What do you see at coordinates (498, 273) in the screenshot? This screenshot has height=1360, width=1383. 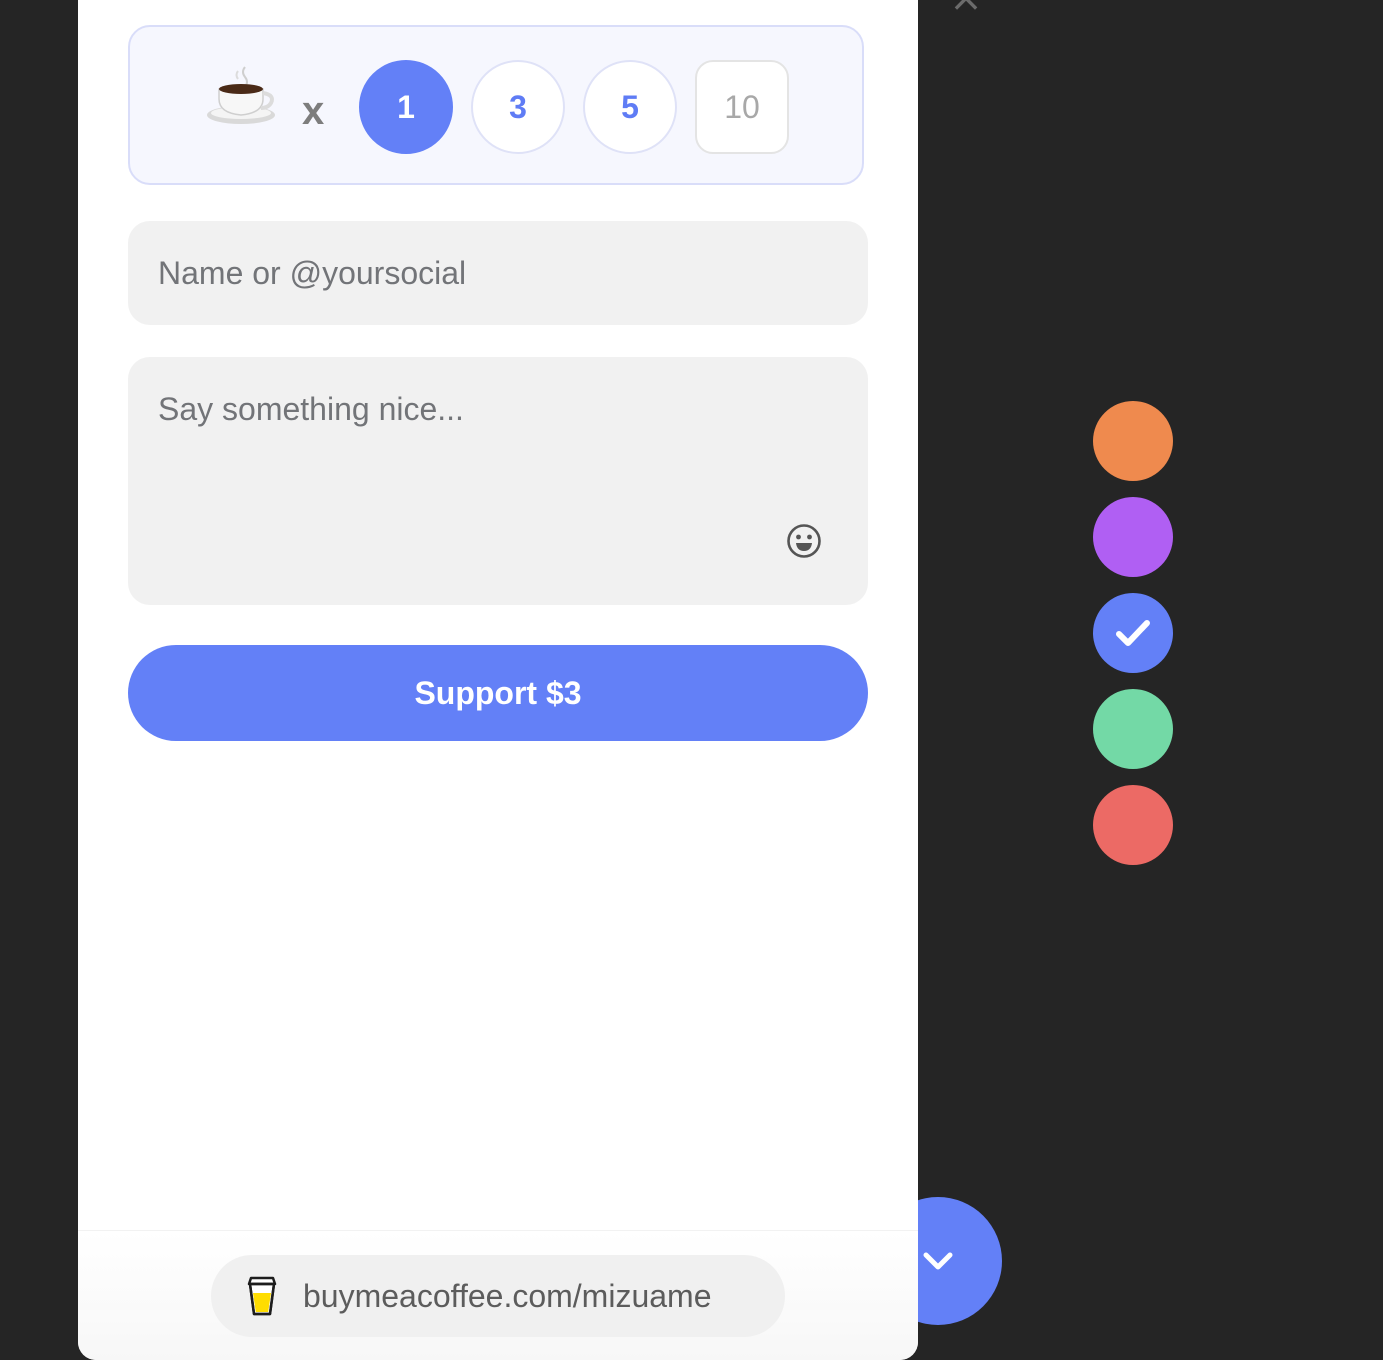 I see `name-input` at bounding box center [498, 273].